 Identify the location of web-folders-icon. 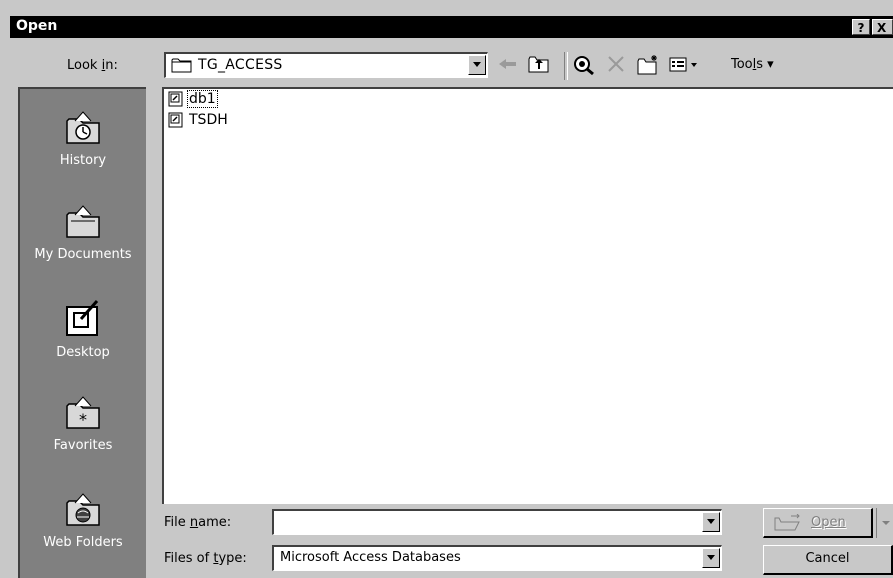
(83, 509).